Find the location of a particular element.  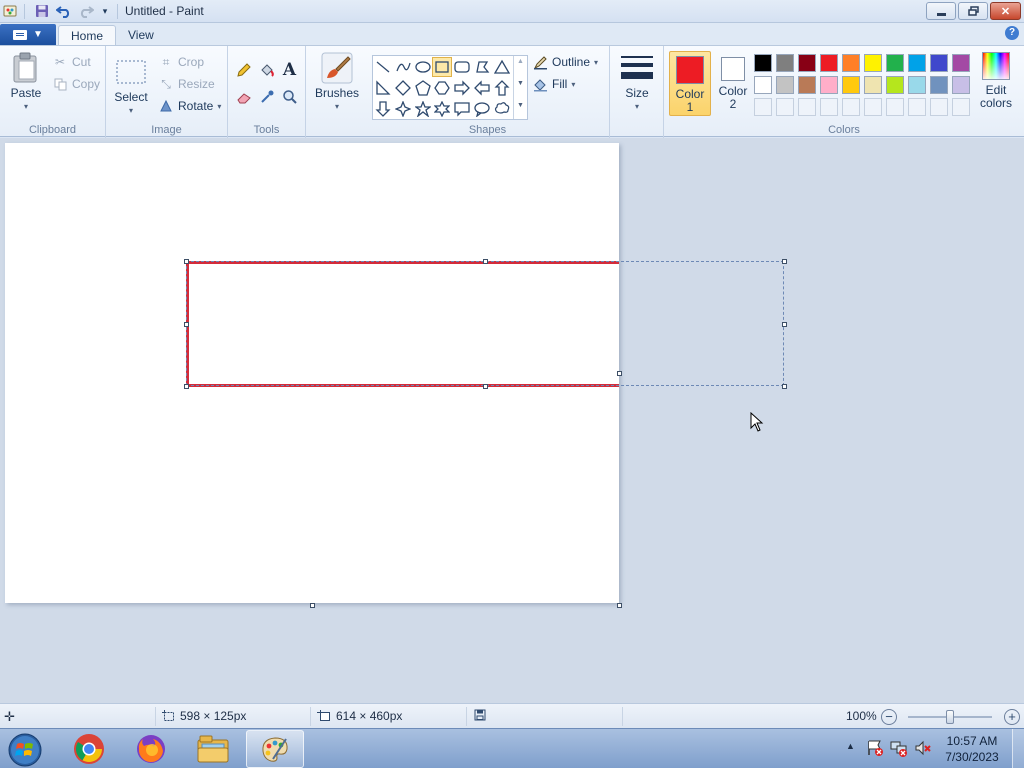

rotate-button: Rotate ▾ is located at coordinates (189, 106).